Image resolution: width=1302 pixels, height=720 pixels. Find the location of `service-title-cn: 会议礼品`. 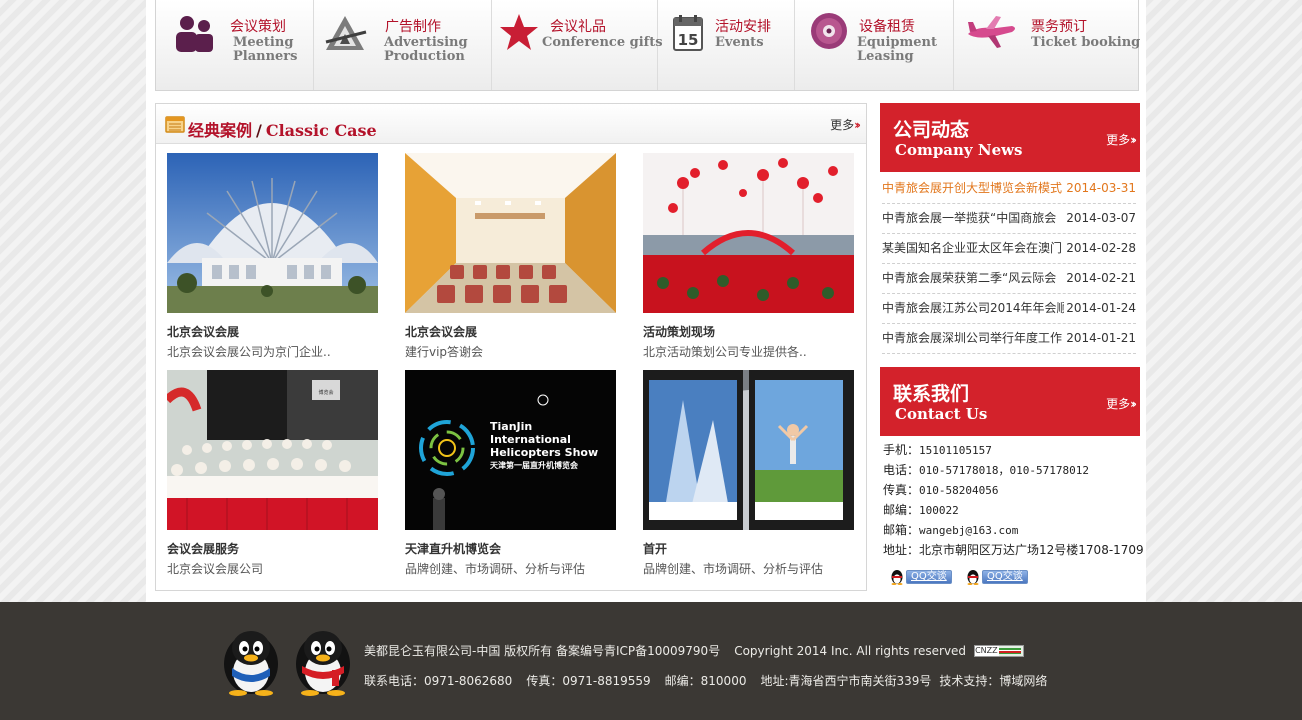

service-title-cn: 会议礼品 is located at coordinates (578, 27).